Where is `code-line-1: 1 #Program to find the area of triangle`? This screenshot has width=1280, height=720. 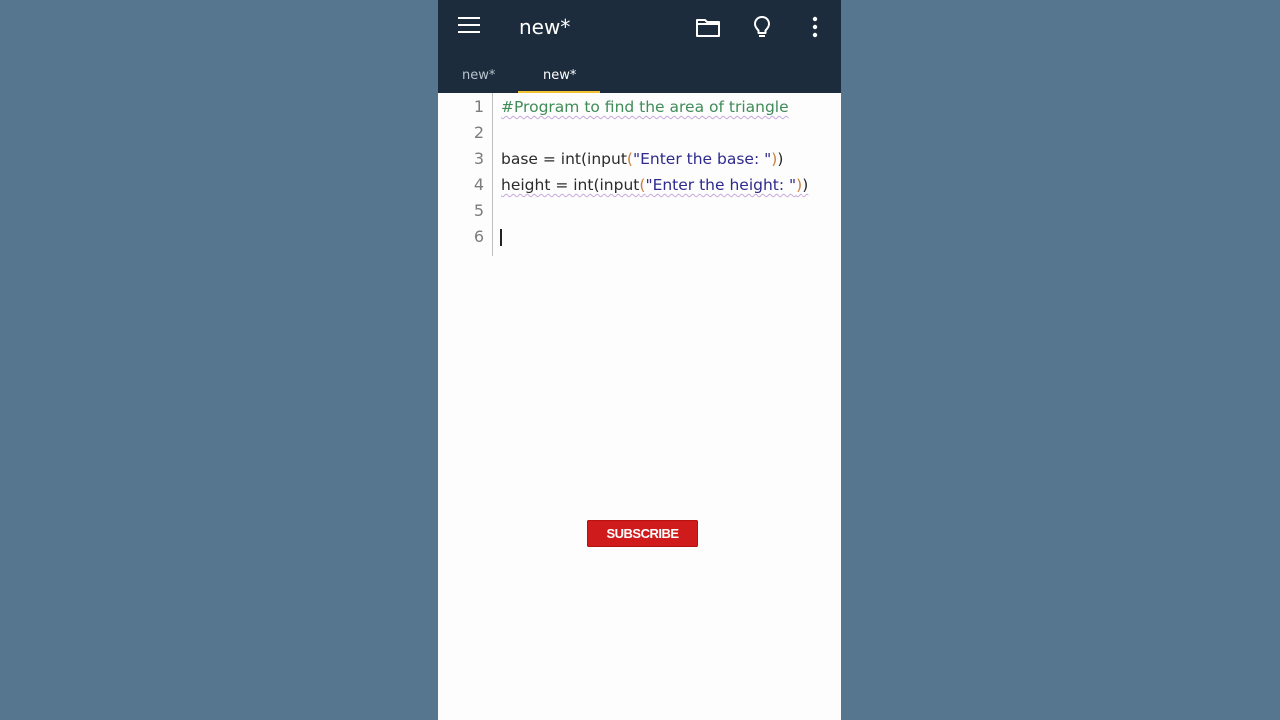
code-line-1: 1 #Program to find the area of triangle is located at coordinates (639, 107).